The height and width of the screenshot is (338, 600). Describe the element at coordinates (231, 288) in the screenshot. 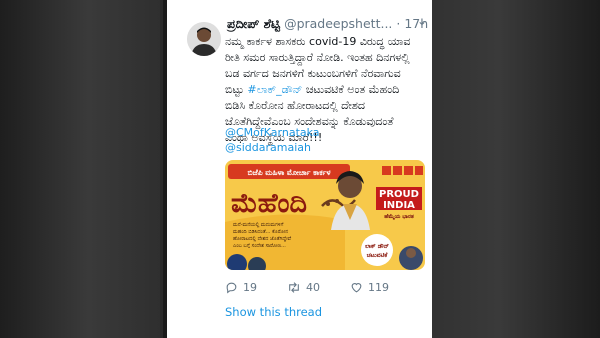

I see `reply-icon` at that location.